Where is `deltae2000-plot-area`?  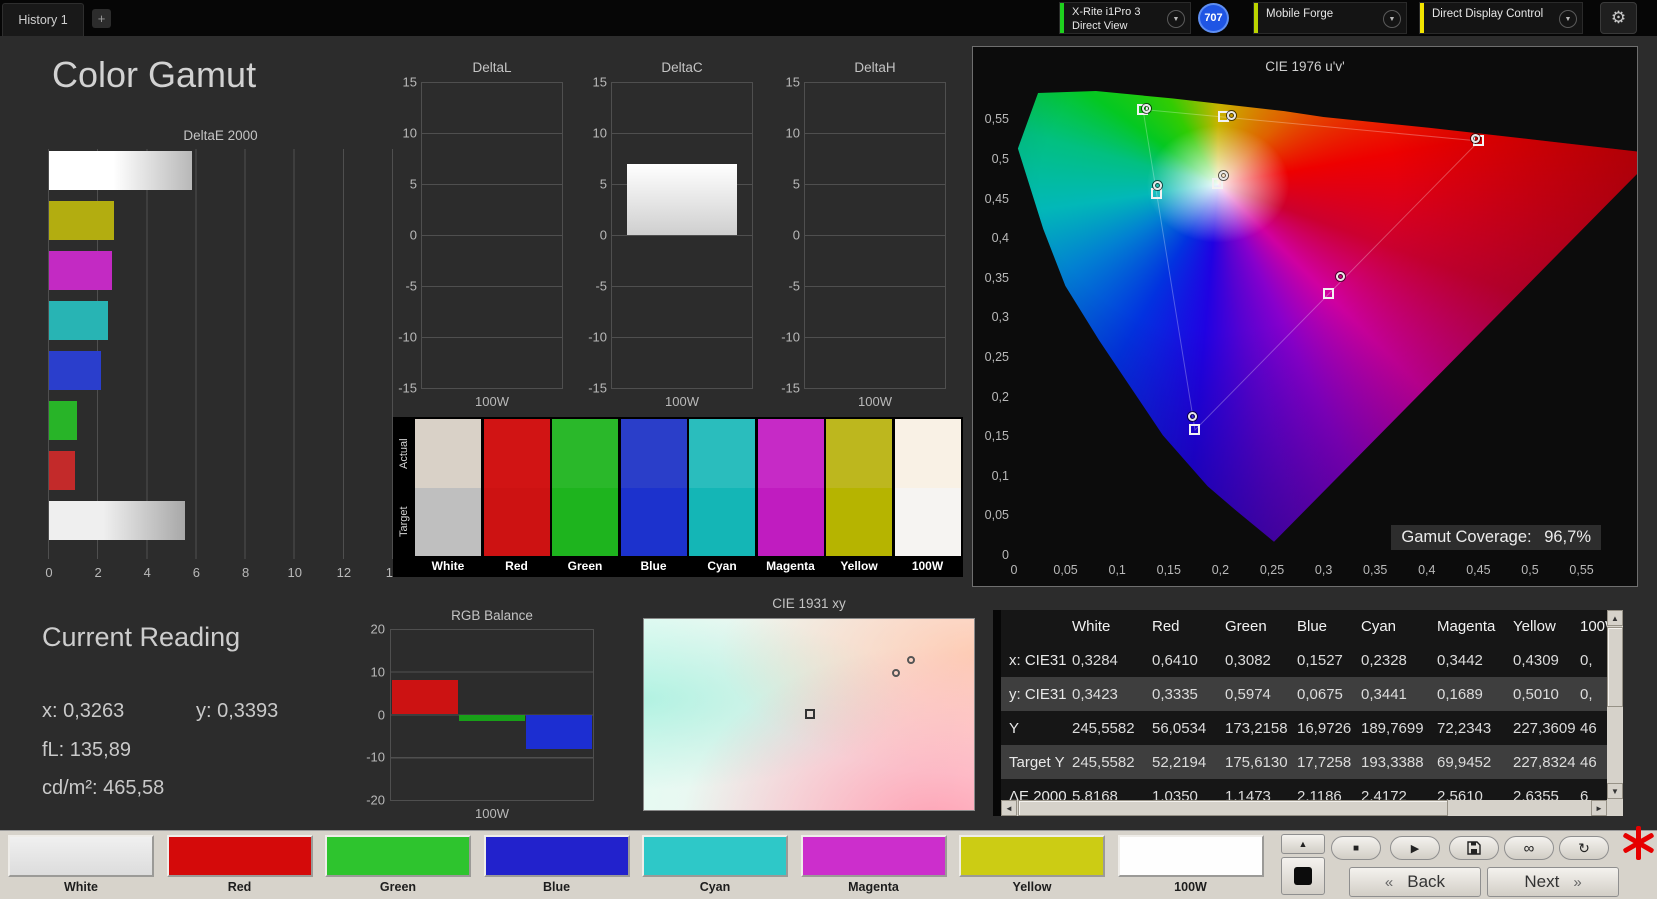 deltae2000-plot-area is located at coordinates (220, 354).